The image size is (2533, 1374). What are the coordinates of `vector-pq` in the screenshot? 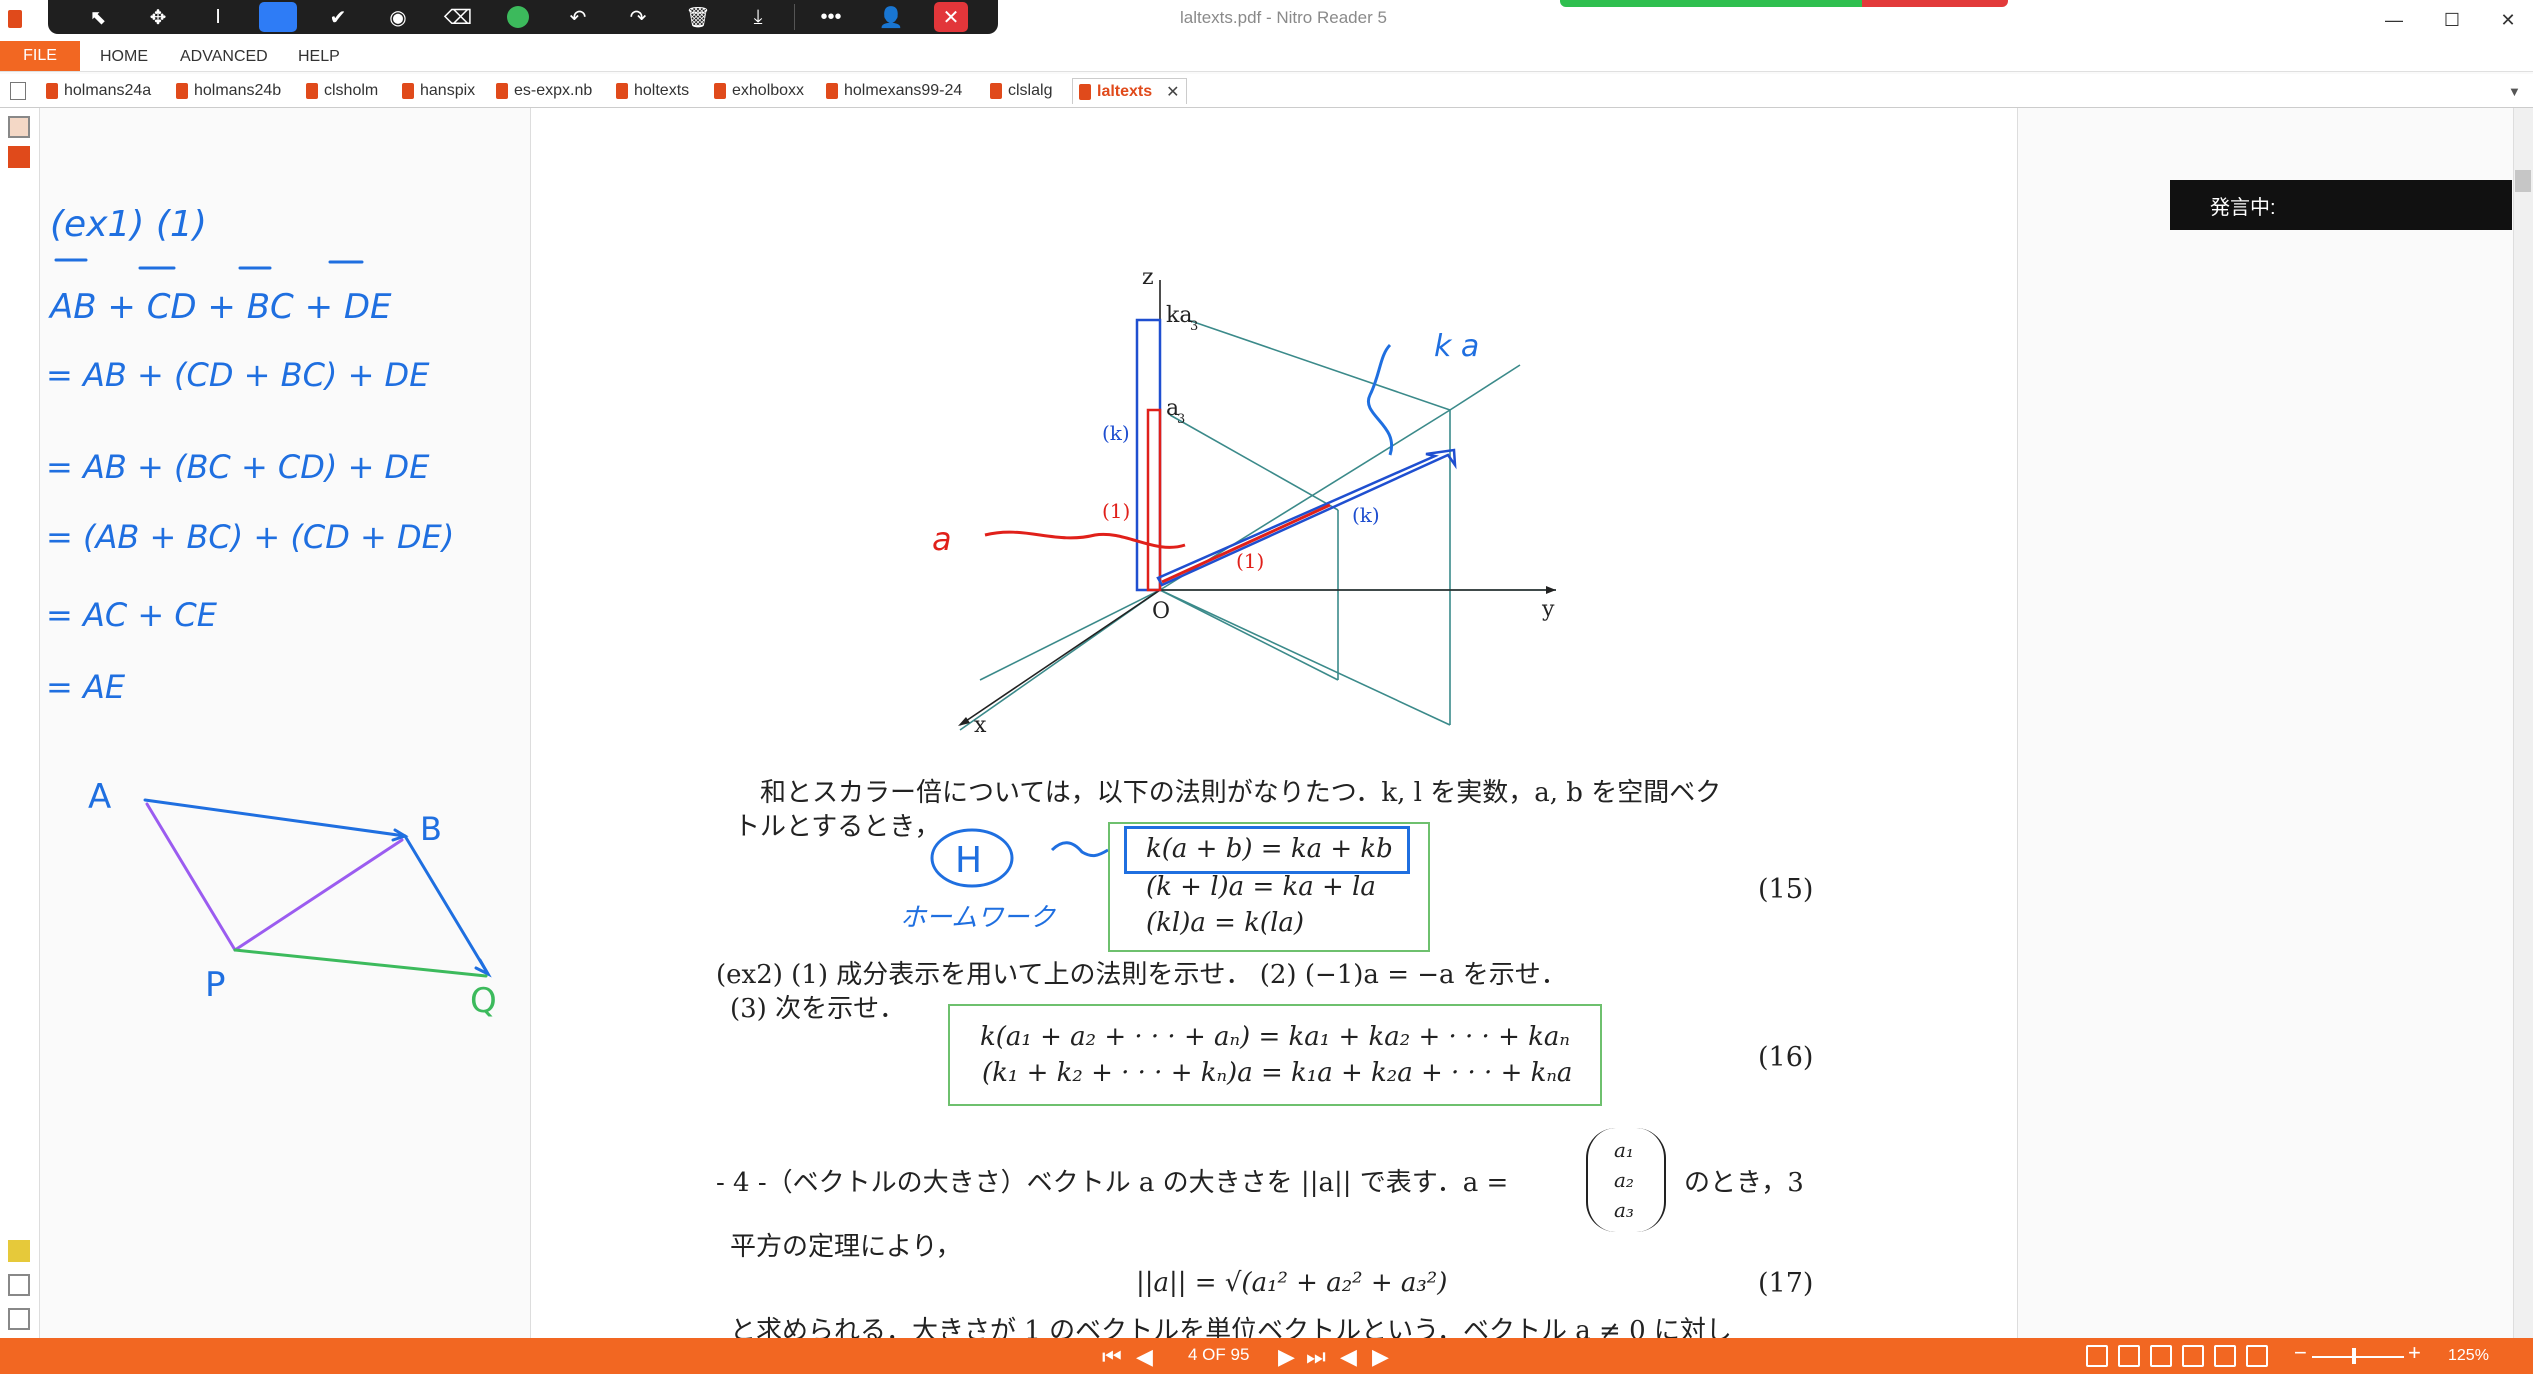 It's located at (360, 963).